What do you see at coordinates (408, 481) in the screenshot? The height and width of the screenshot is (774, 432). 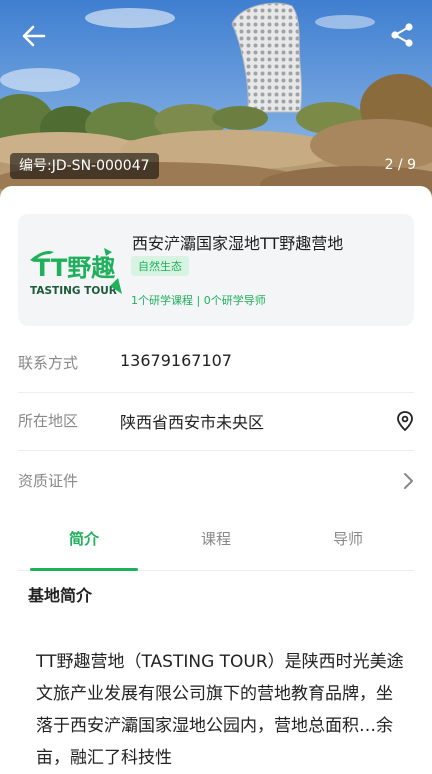 I see `chevron-right-icon` at bounding box center [408, 481].